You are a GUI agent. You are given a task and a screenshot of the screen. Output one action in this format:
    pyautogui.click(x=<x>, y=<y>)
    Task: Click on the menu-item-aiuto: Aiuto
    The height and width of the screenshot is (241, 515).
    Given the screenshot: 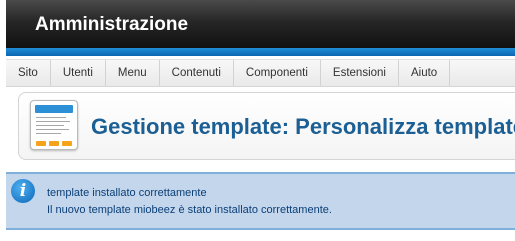 What is the action you would take?
    pyautogui.click(x=425, y=73)
    